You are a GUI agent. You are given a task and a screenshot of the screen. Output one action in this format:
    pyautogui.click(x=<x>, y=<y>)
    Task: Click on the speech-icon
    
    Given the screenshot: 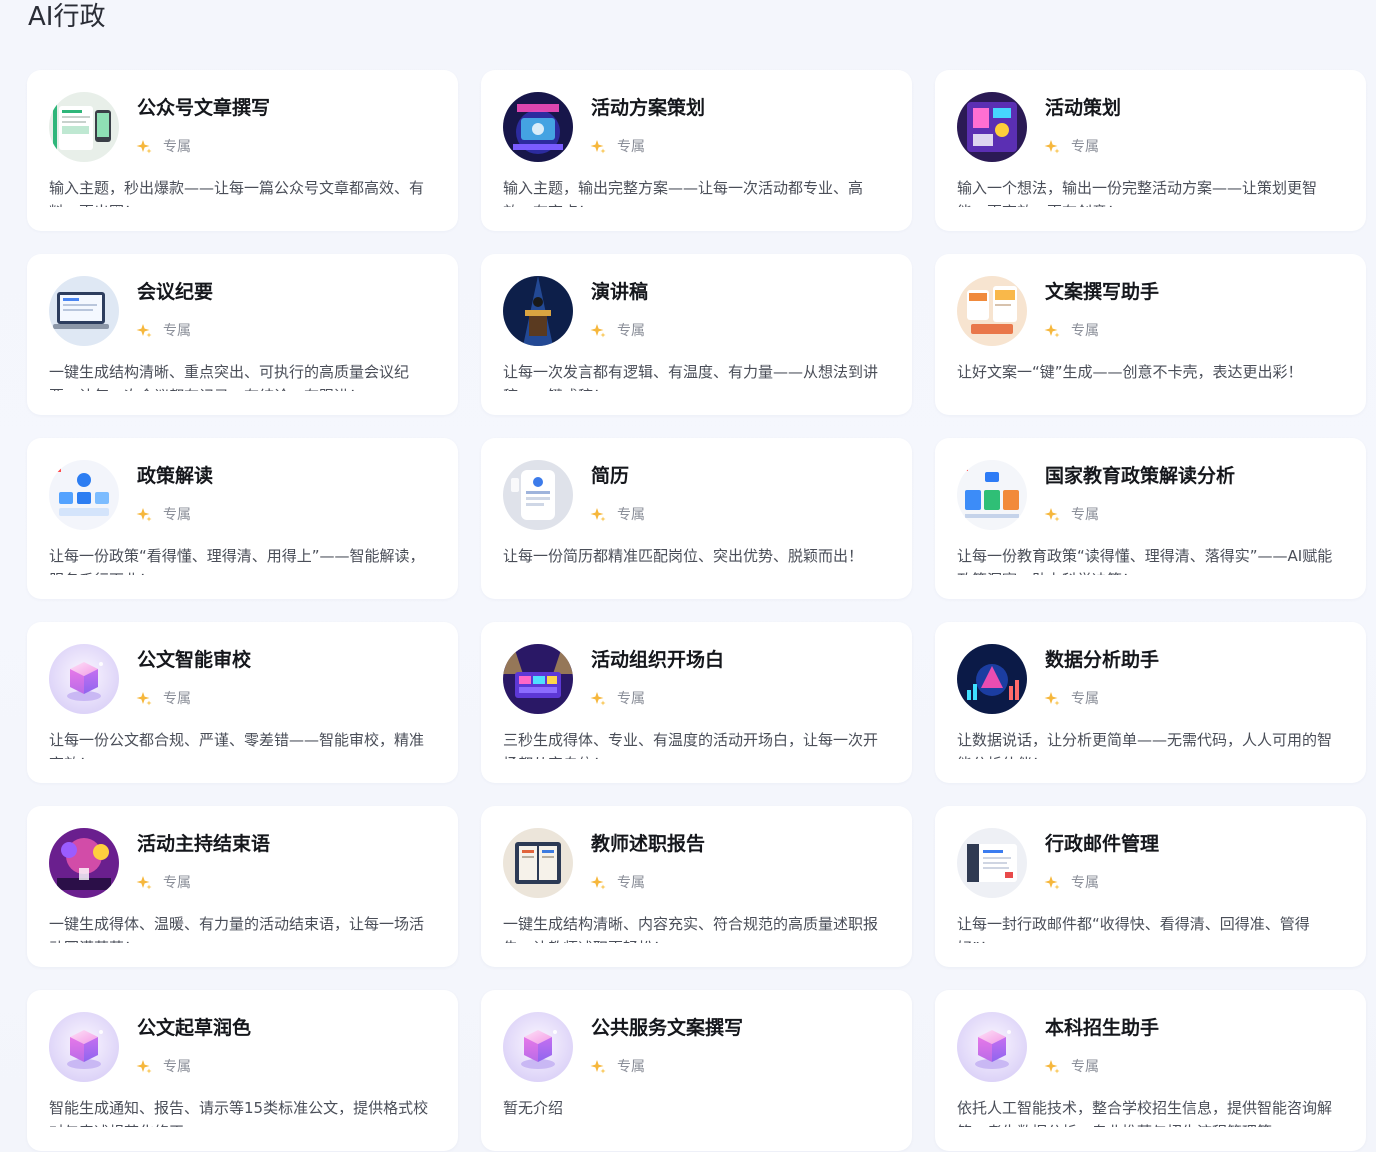 What is the action you would take?
    pyautogui.click(x=538, y=311)
    